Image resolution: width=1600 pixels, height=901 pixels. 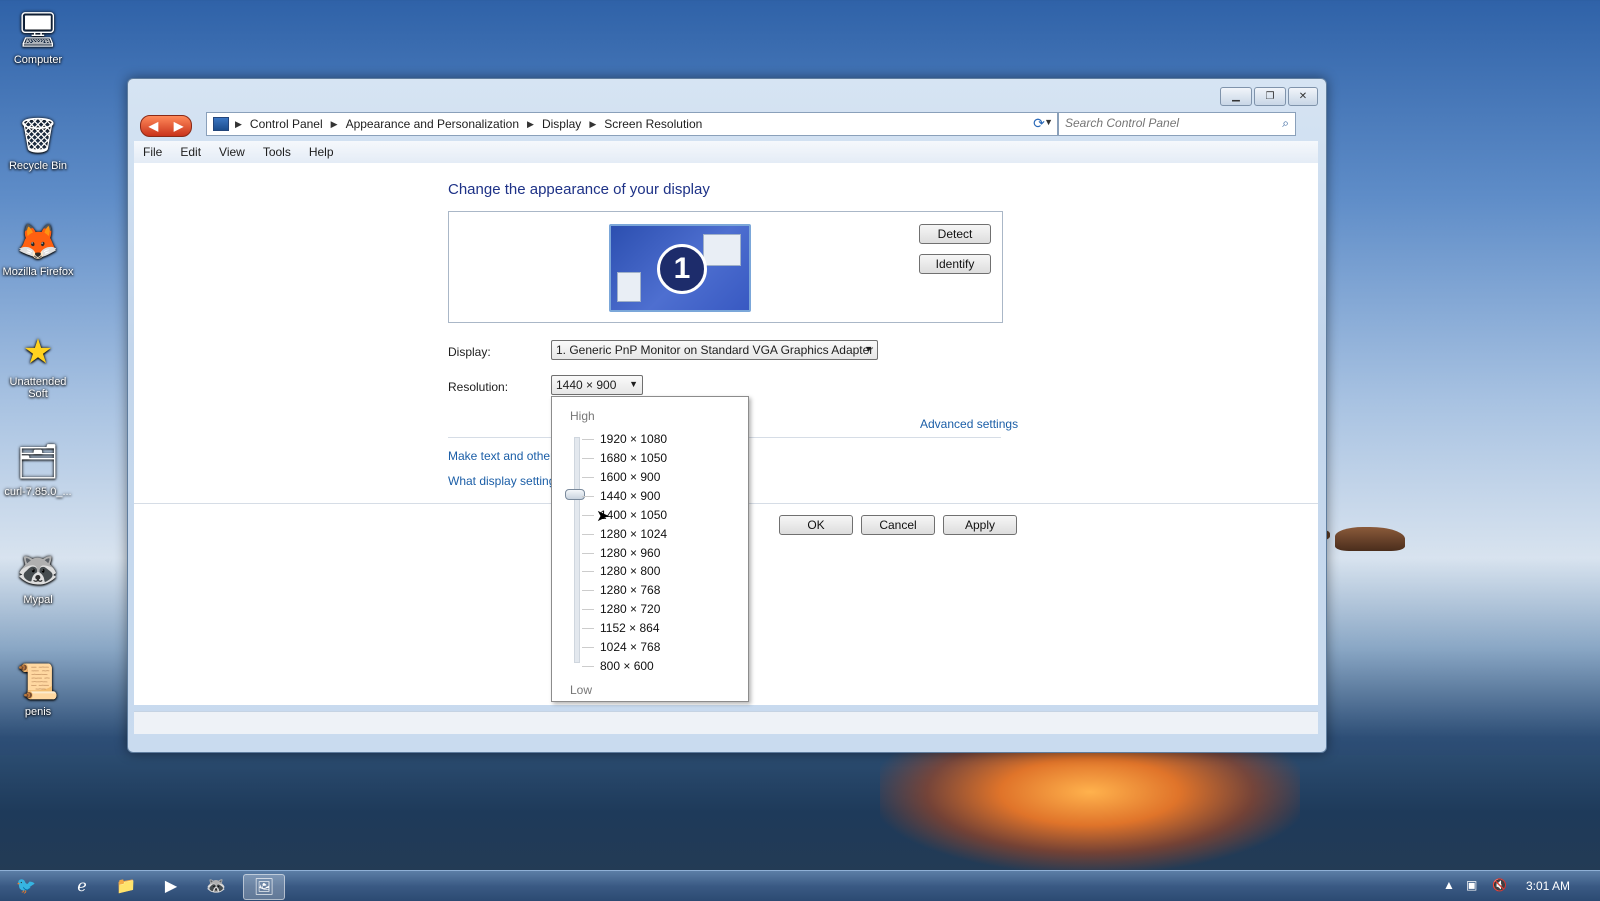 I want to click on desktop-wallpaper-sunset, so click(x=1090, y=810).